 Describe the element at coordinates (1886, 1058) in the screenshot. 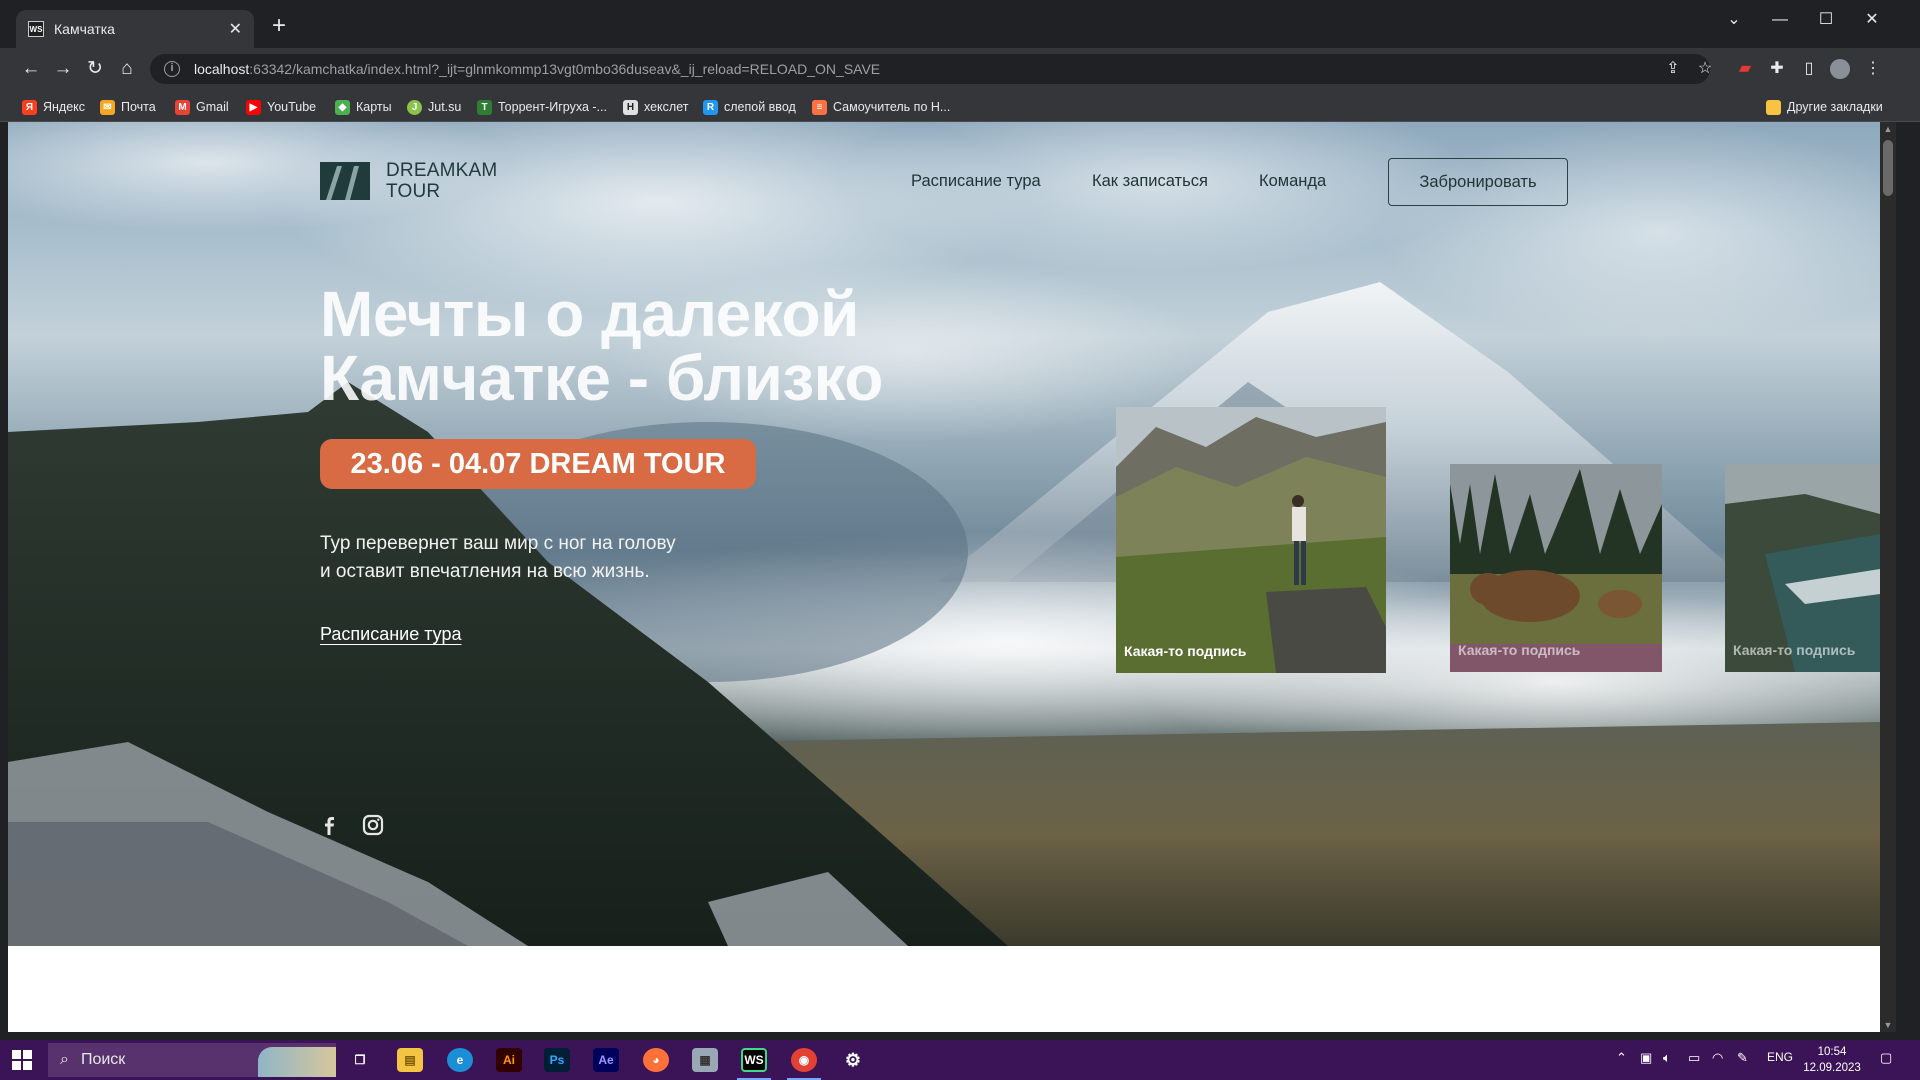

I see `notifications-icon: ▢` at that location.